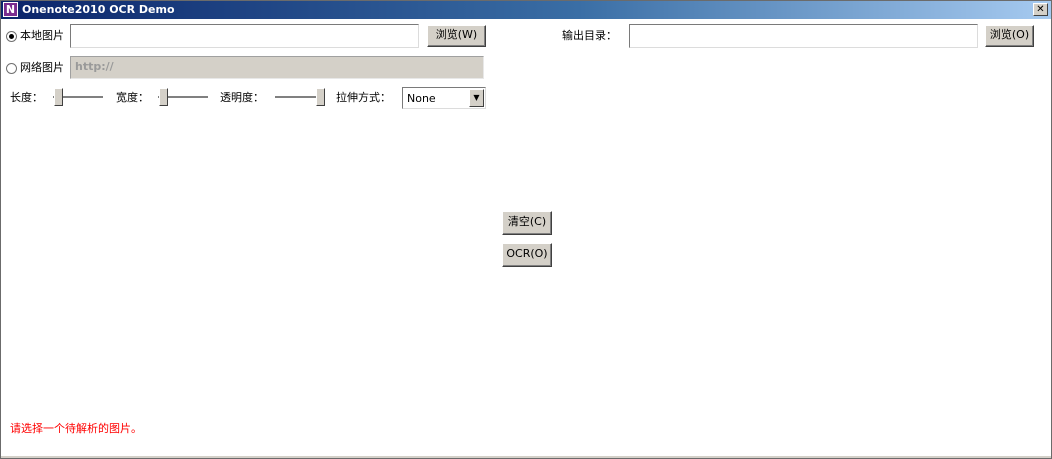  What do you see at coordinates (242, 97) in the screenshot?
I see `opacity-label: 透明度：` at bounding box center [242, 97].